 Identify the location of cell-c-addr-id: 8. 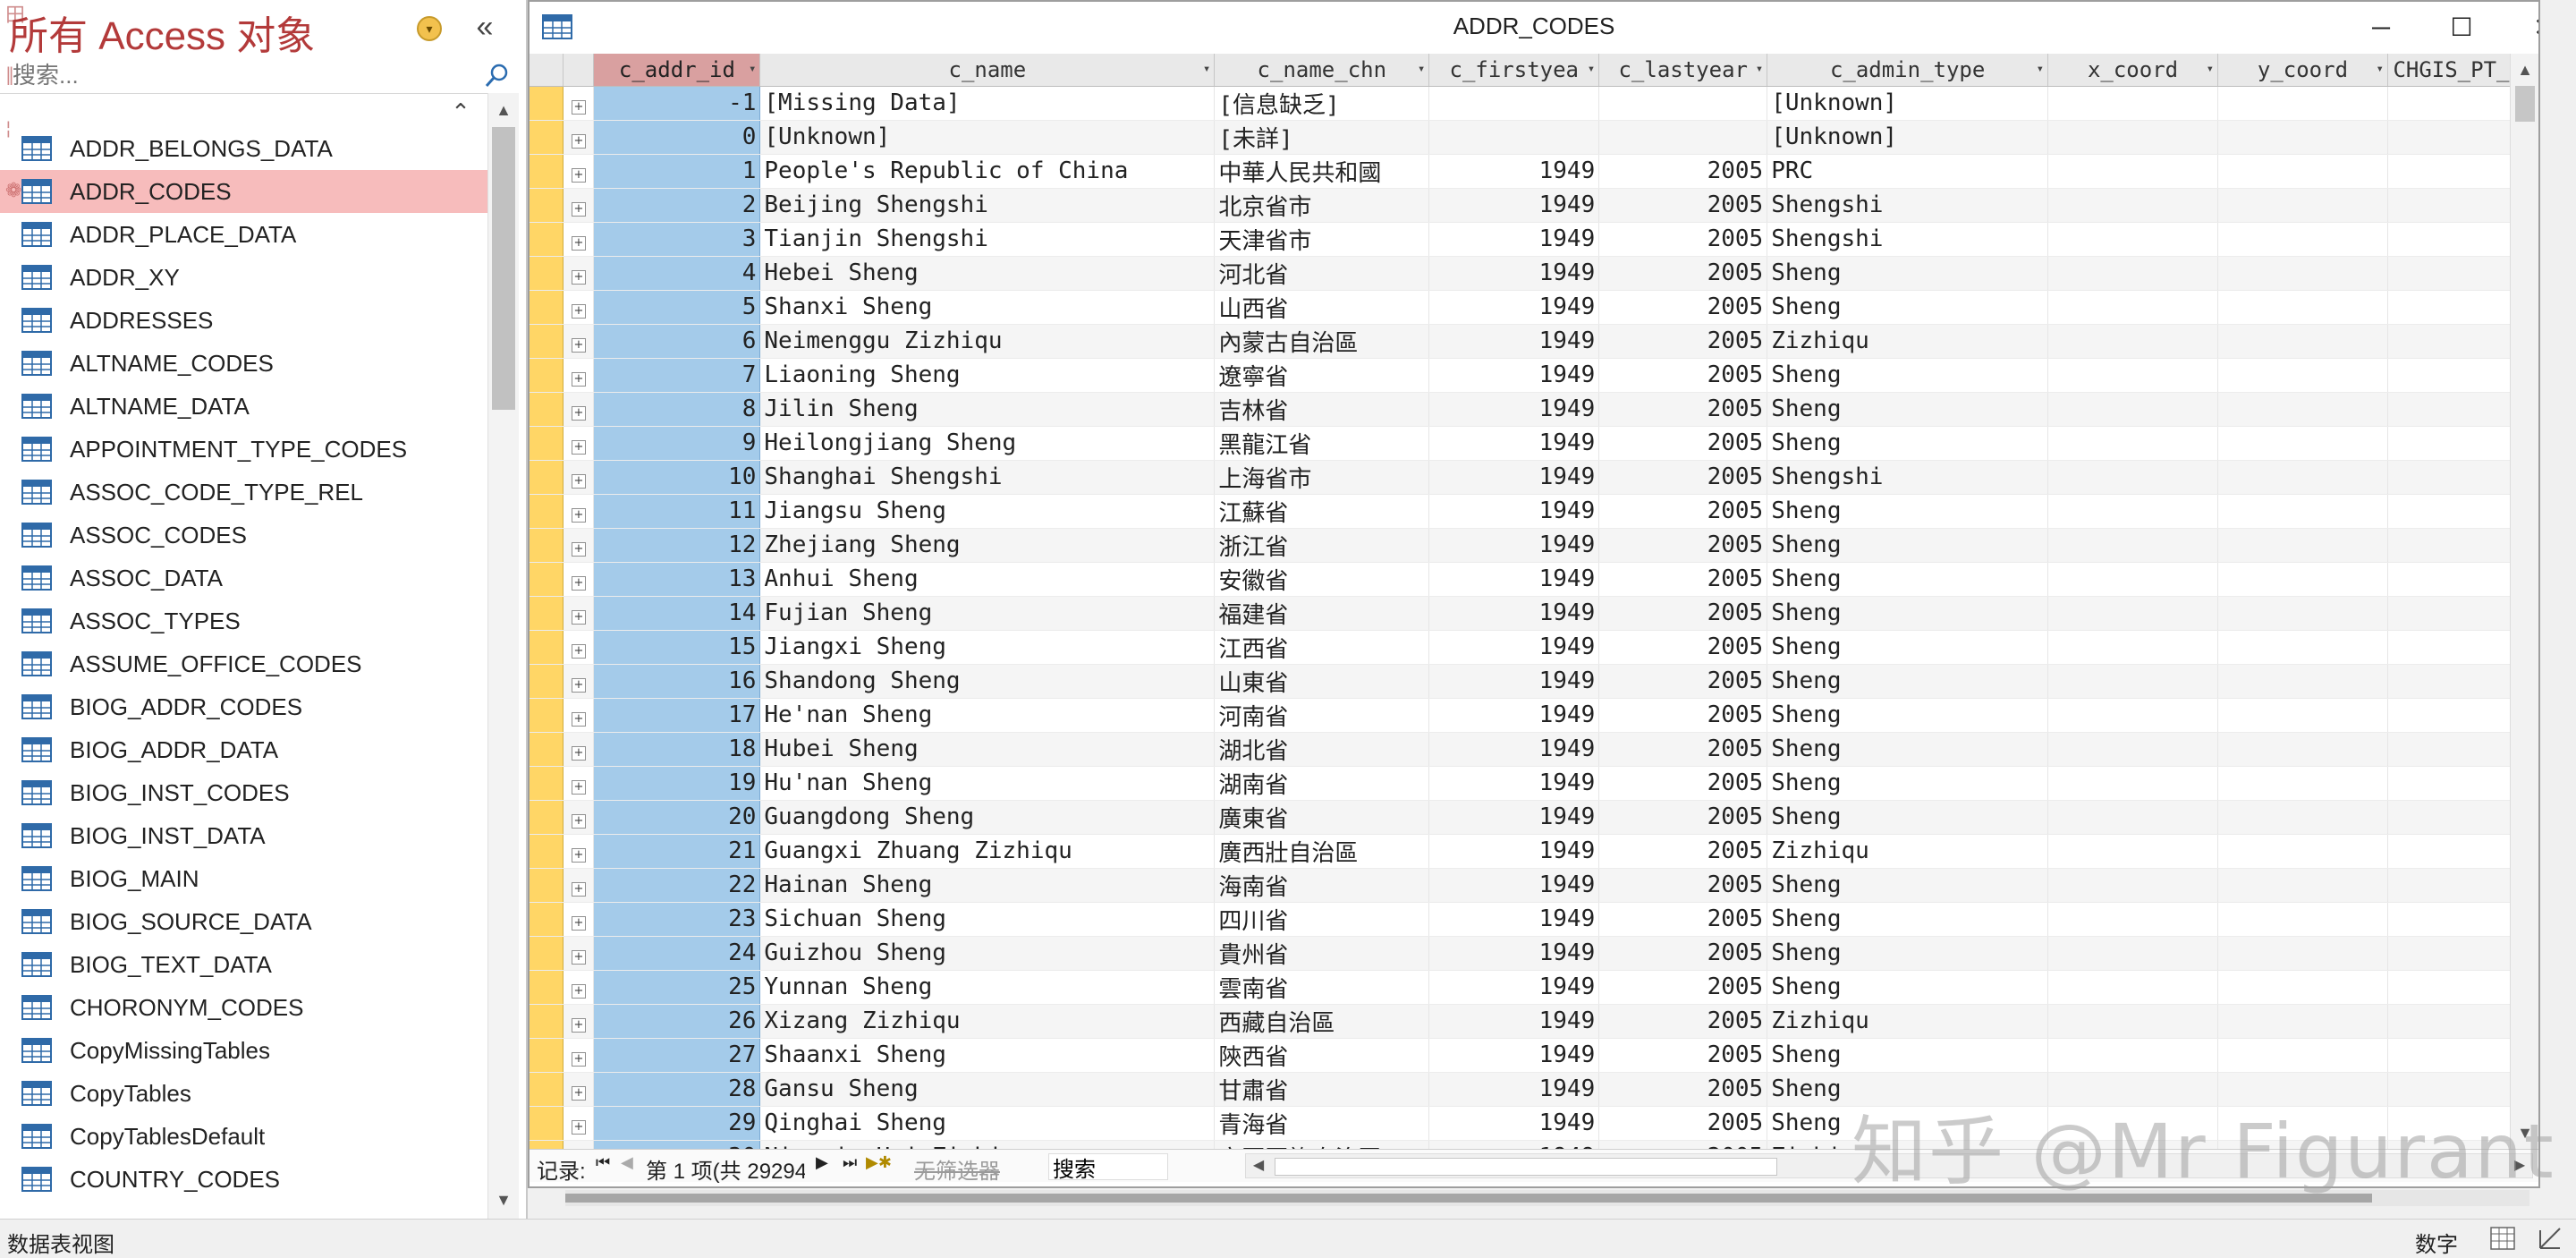
(677, 409).